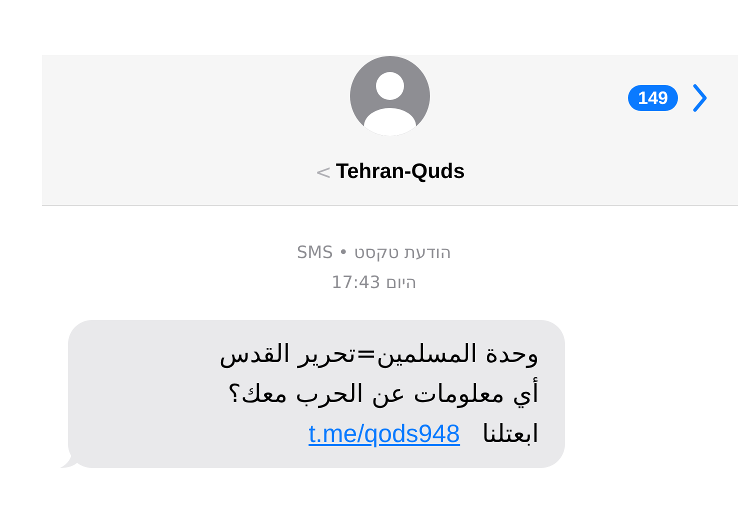 The height and width of the screenshot is (516, 738). What do you see at coordinates (374, 253) in the screenshot?
I see `service-label: הודעת טקסט • SMS` at bounding box center [374, 253].